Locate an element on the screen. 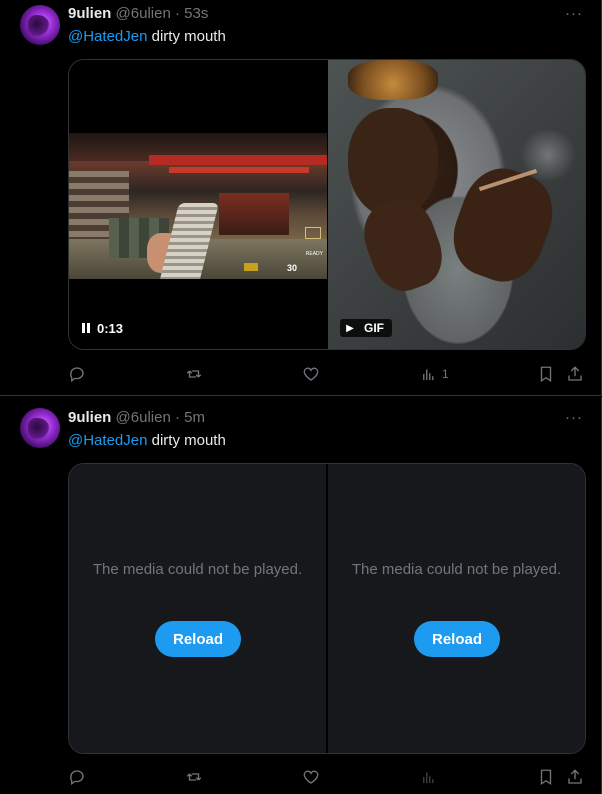  hud-ammo: 30 is located at coordinates (291, 268).